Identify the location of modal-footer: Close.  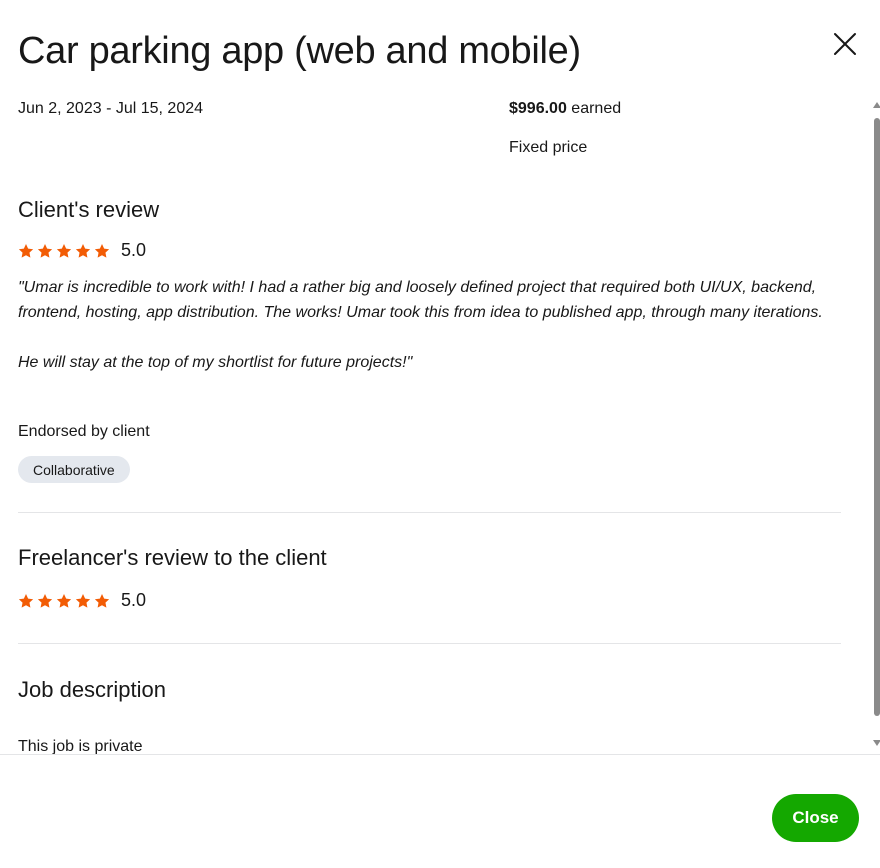
(440, 811).